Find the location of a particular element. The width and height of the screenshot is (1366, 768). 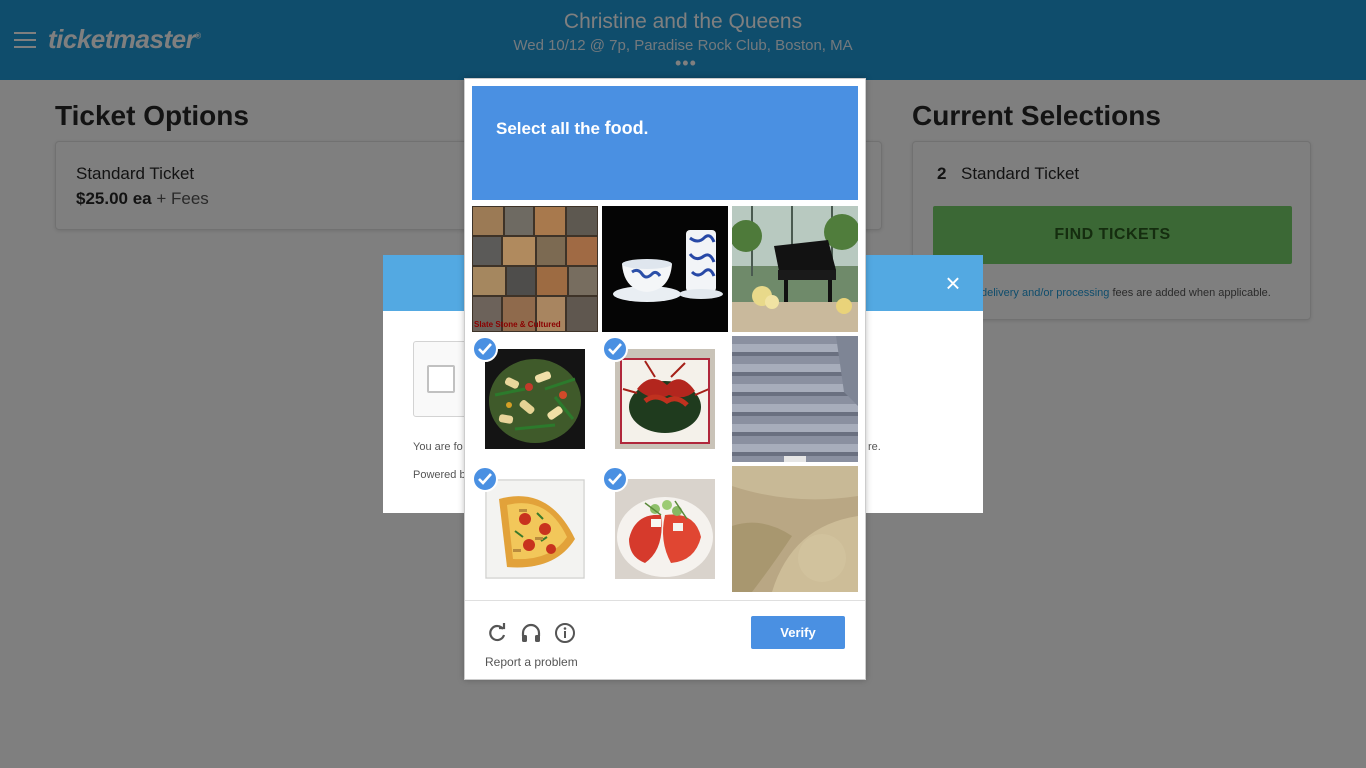

captcha-tile-crawfish is located at coordinates (665, 399).